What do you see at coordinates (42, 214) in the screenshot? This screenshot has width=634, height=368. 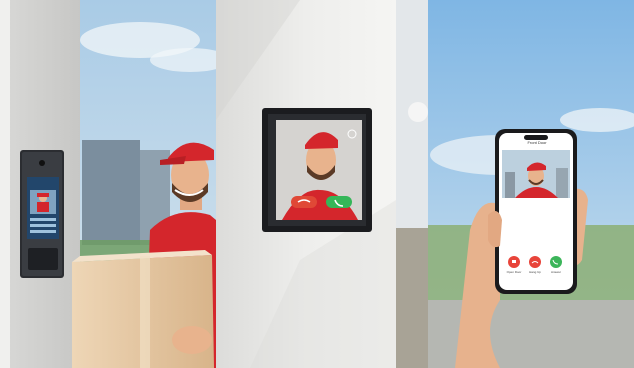 I see `outdoor-intercom-panel` at bounding box center [42, 214].